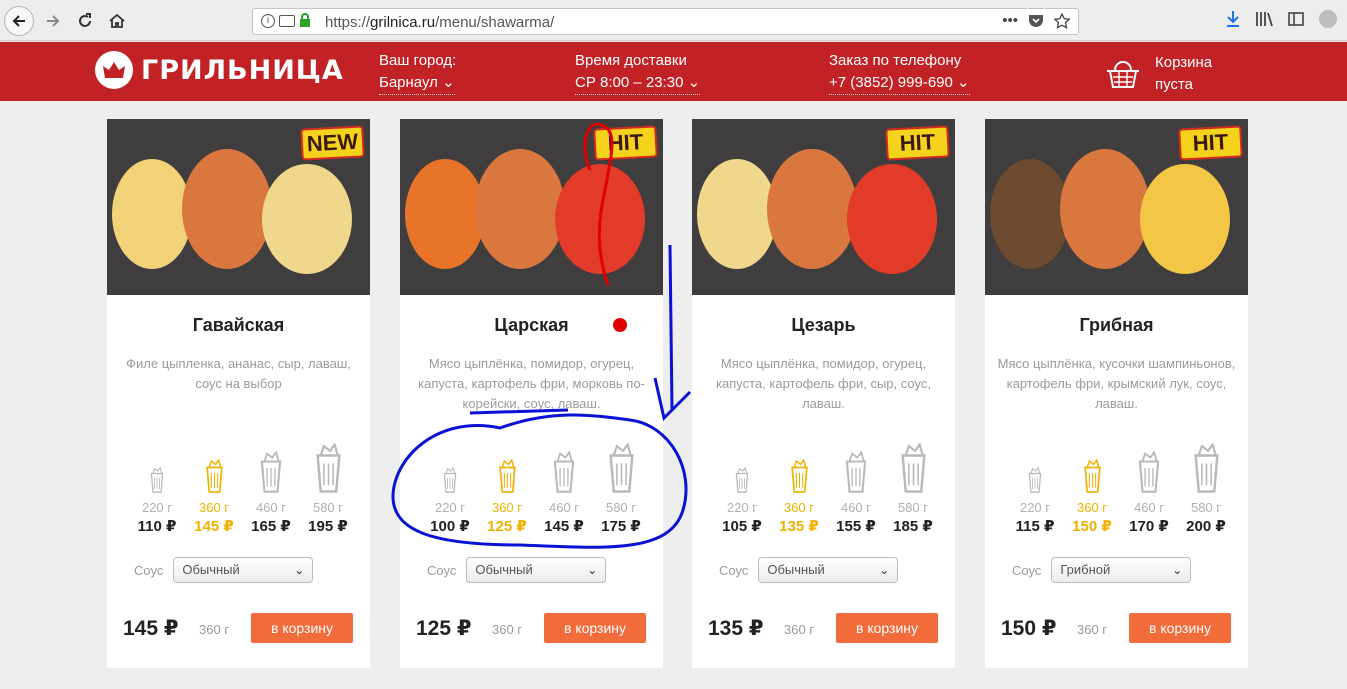 This screenshot has width=1347, height=689. What do you see at coordinates (621, 488) in the screenshot?
I see `size-option: 580 г 175 ₽` at bounding box center [621, 488].